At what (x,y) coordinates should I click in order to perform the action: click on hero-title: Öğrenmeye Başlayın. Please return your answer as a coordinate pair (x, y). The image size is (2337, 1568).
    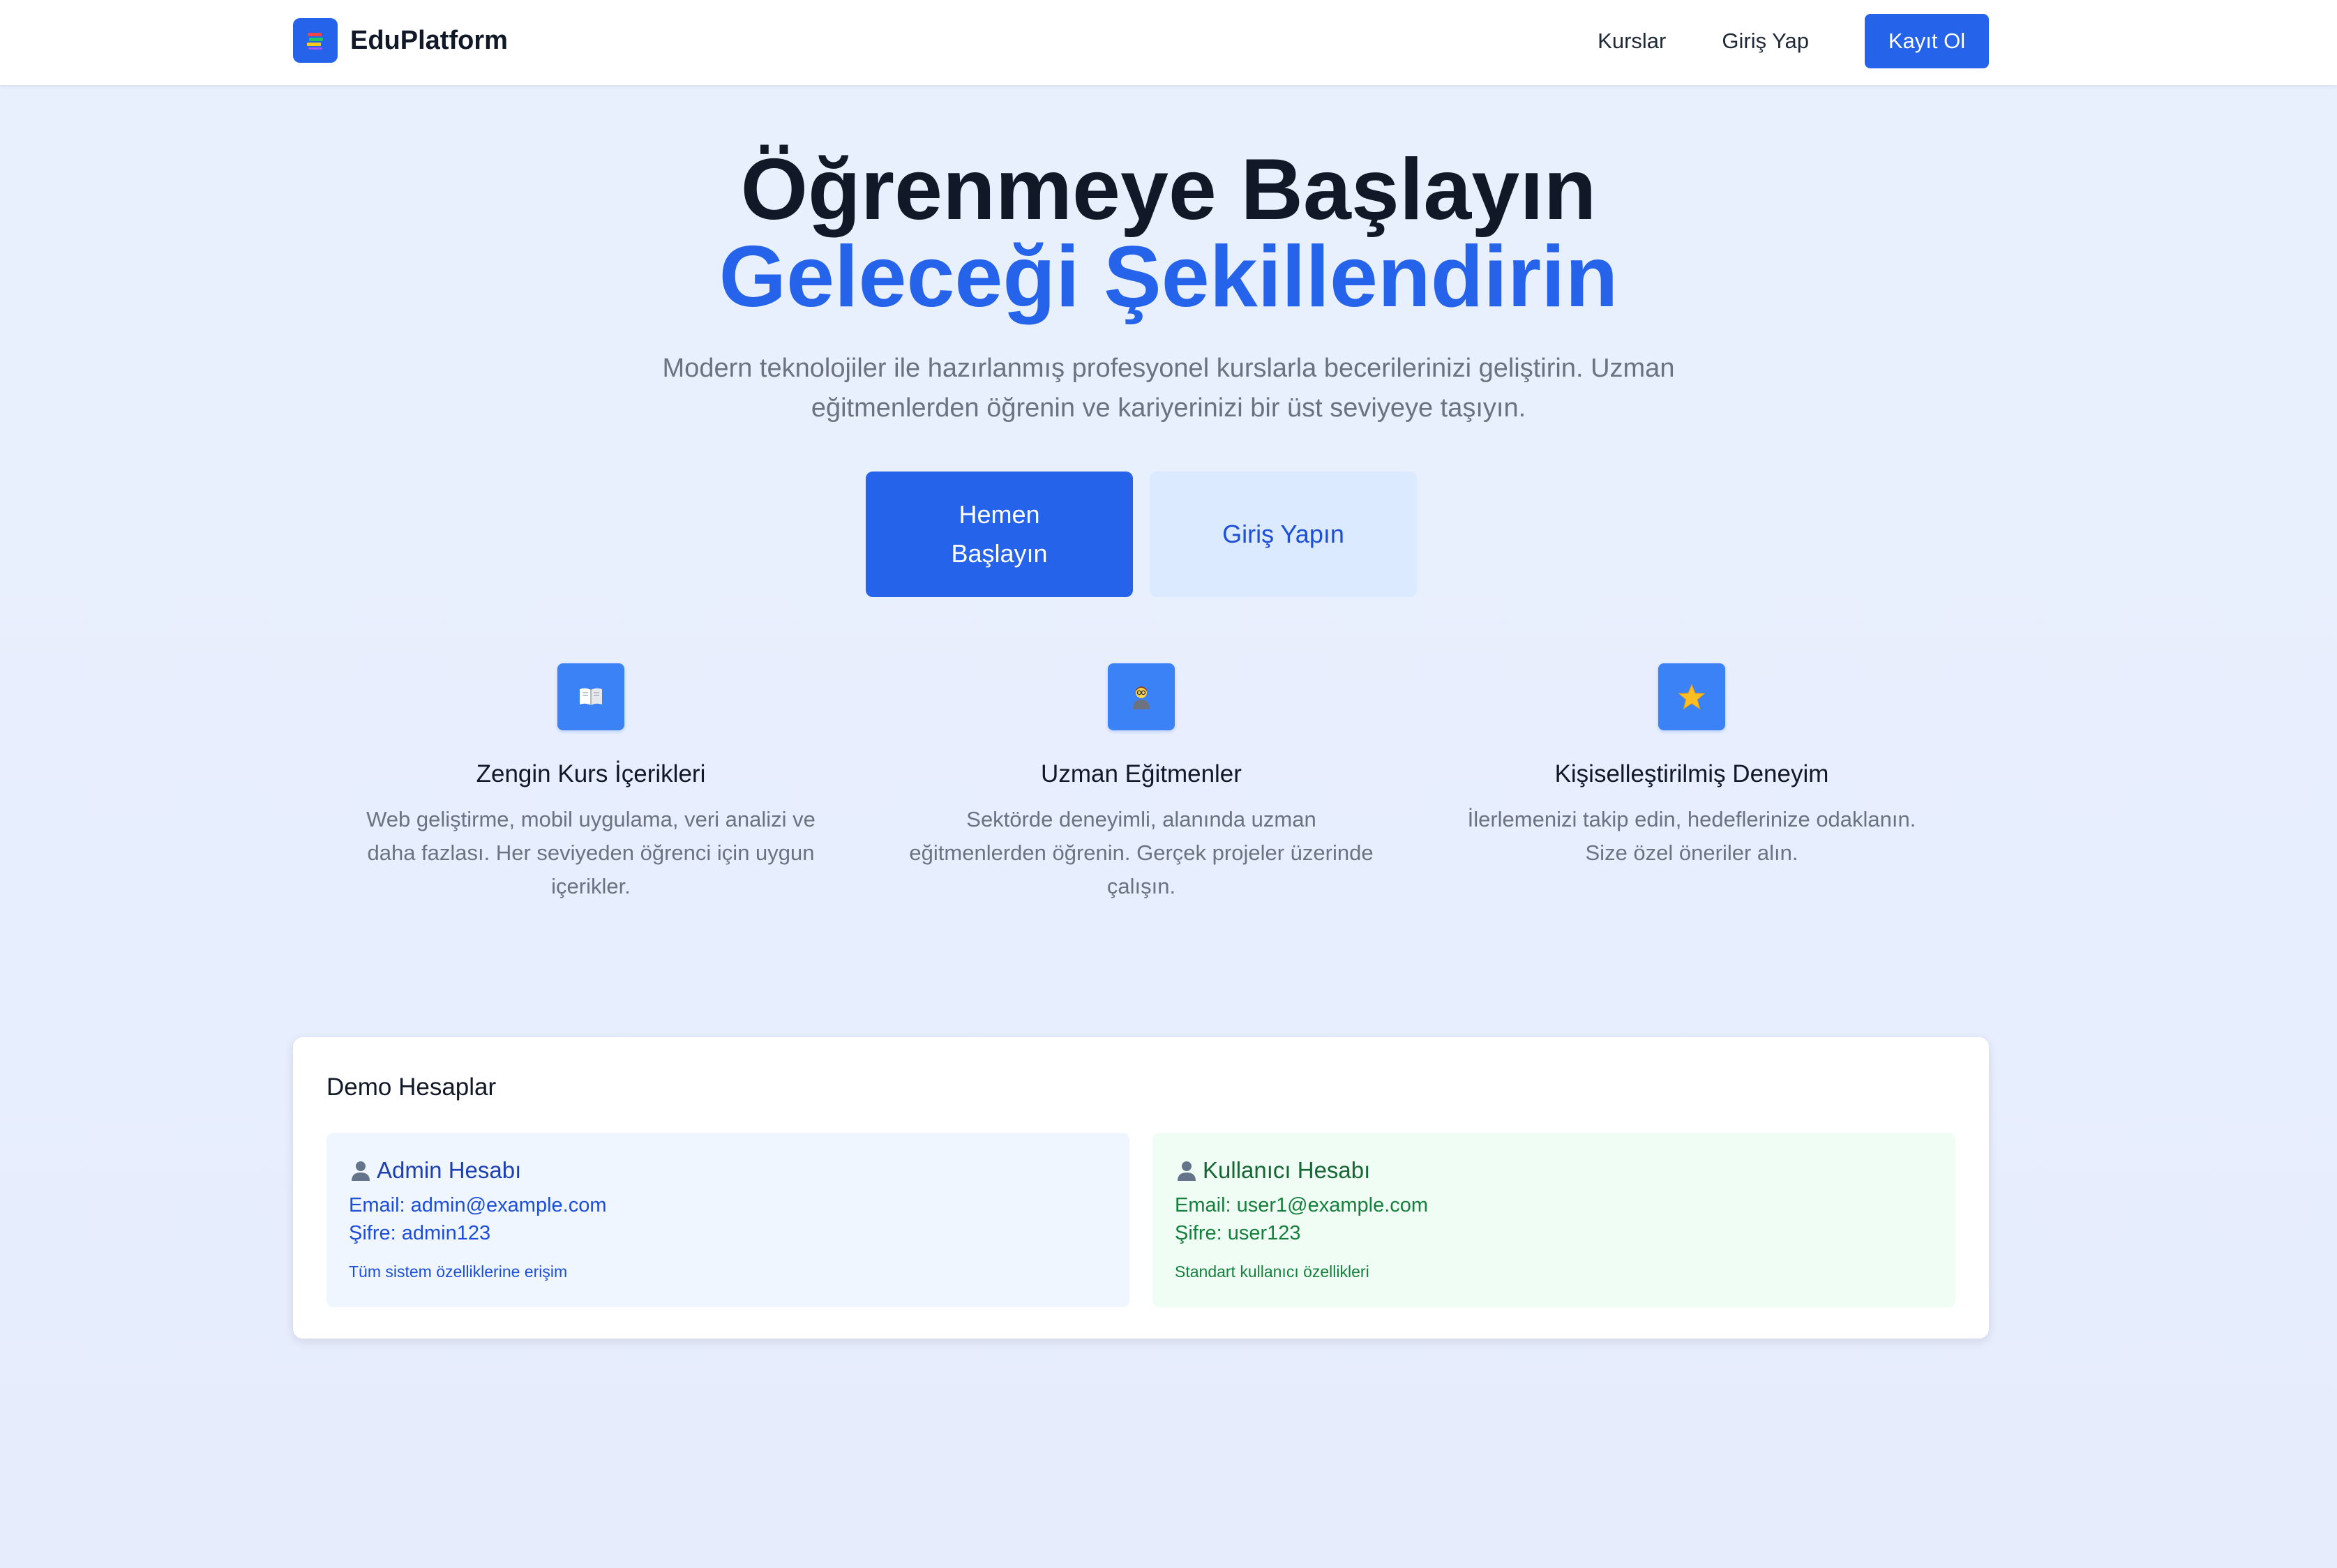
    Looking at the image, I should click on (1168, 190).